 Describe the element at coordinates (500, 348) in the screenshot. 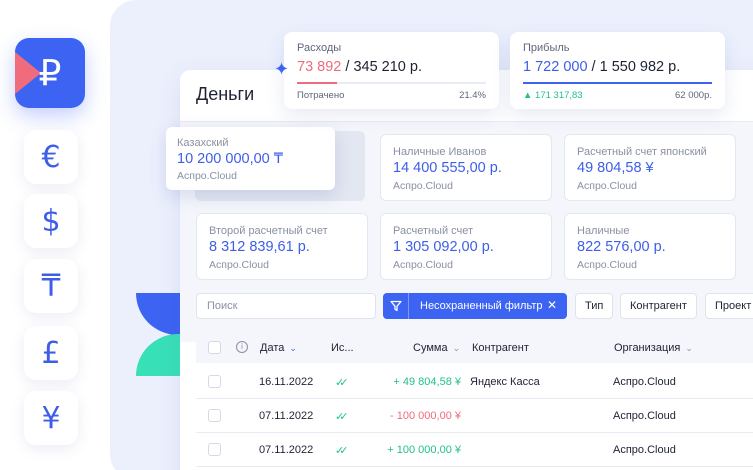

I see `column-counterparty: Контрагент` at that location.